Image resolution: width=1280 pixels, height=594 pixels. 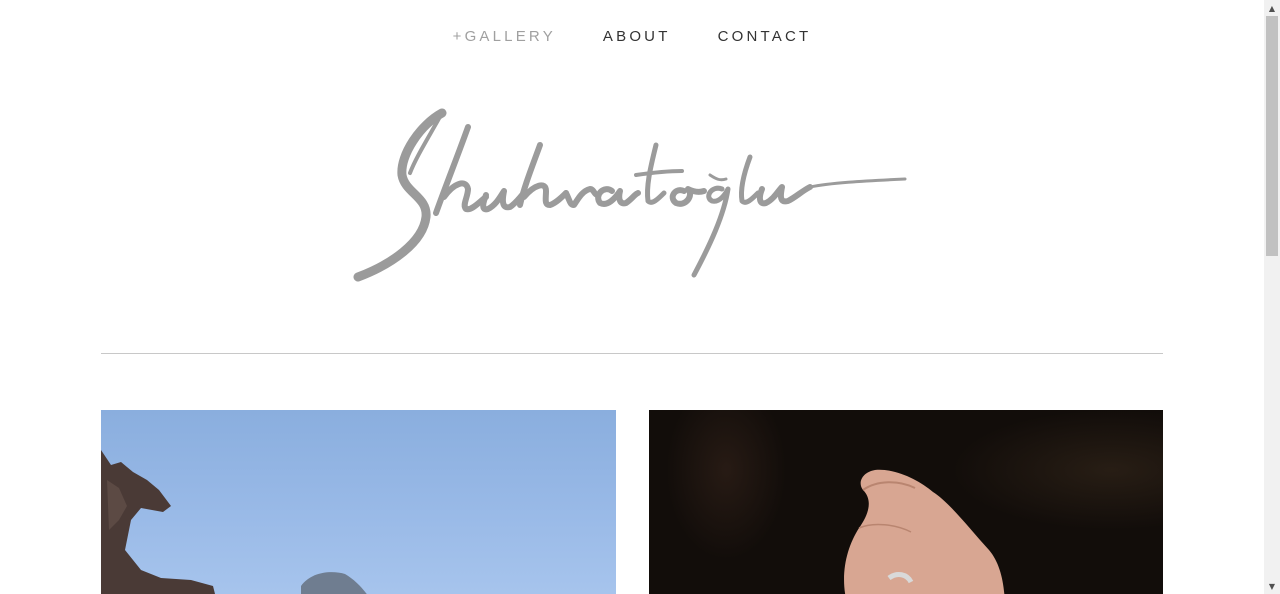 What do you see at coordinates (632, 197) in the screenshot?
I see `brand-logo` at bounding box center [632, 197].